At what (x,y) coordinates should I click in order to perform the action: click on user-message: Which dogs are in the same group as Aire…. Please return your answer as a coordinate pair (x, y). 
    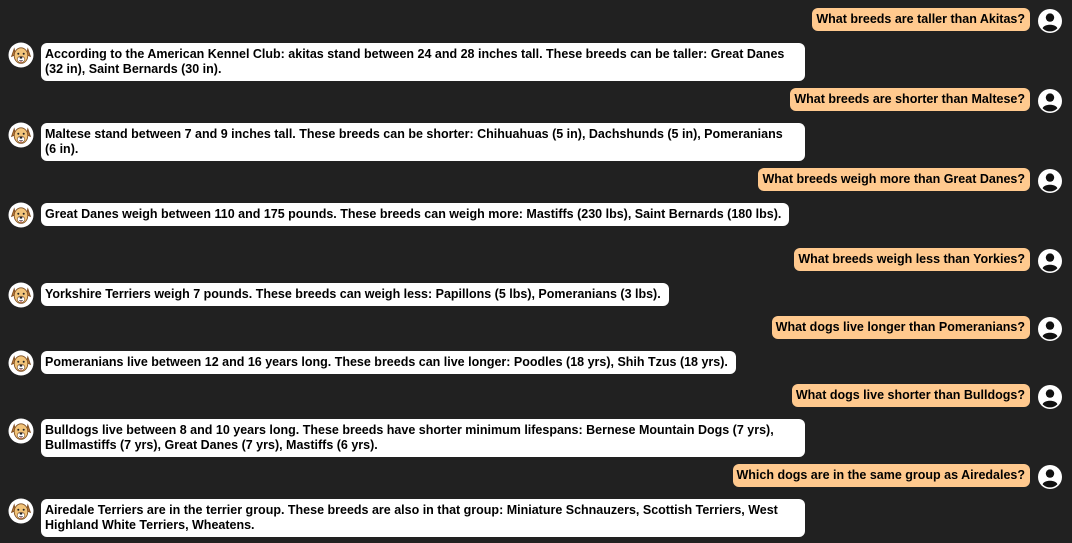
    Looking at the image, I should click on (898, 477).